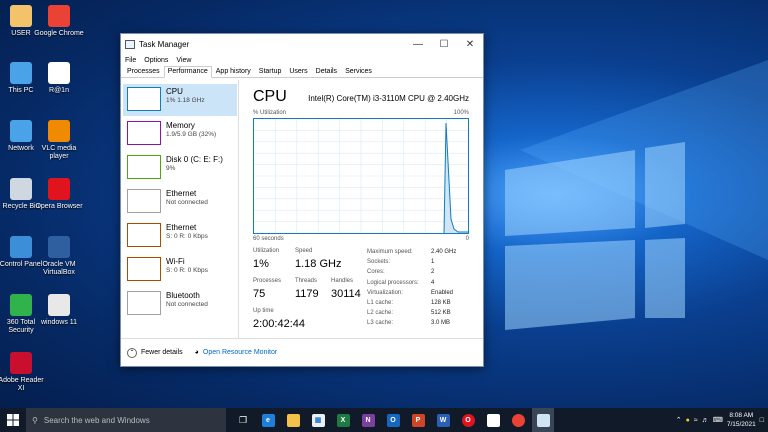  I want to click on cpu-spec-values: 2.40 GHz 1 2 4 Enabled 128 KB 512 KB 3.0 MB, so click(443, 288).